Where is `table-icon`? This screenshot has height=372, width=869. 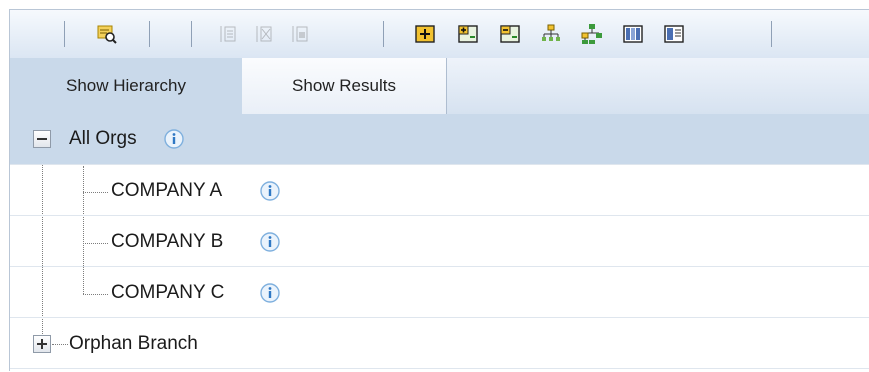
table-icon is located at coordinates (674, 34).